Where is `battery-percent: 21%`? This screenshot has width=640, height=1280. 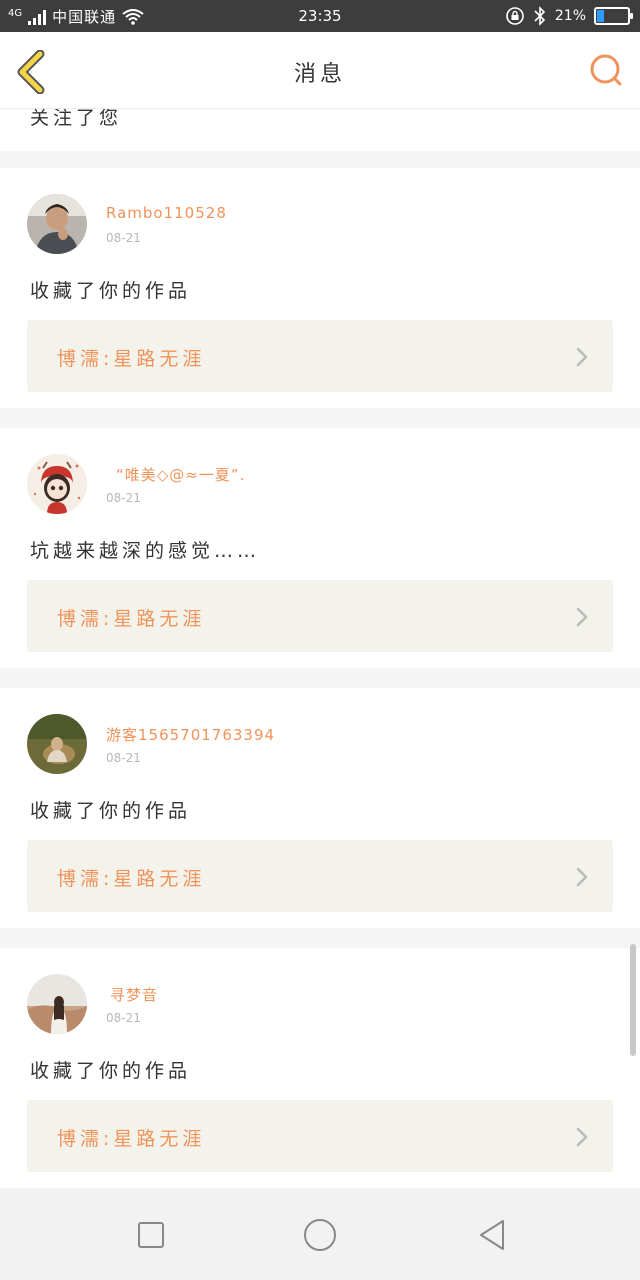
battery-percent: 21% is located at coordinates (570, 16).